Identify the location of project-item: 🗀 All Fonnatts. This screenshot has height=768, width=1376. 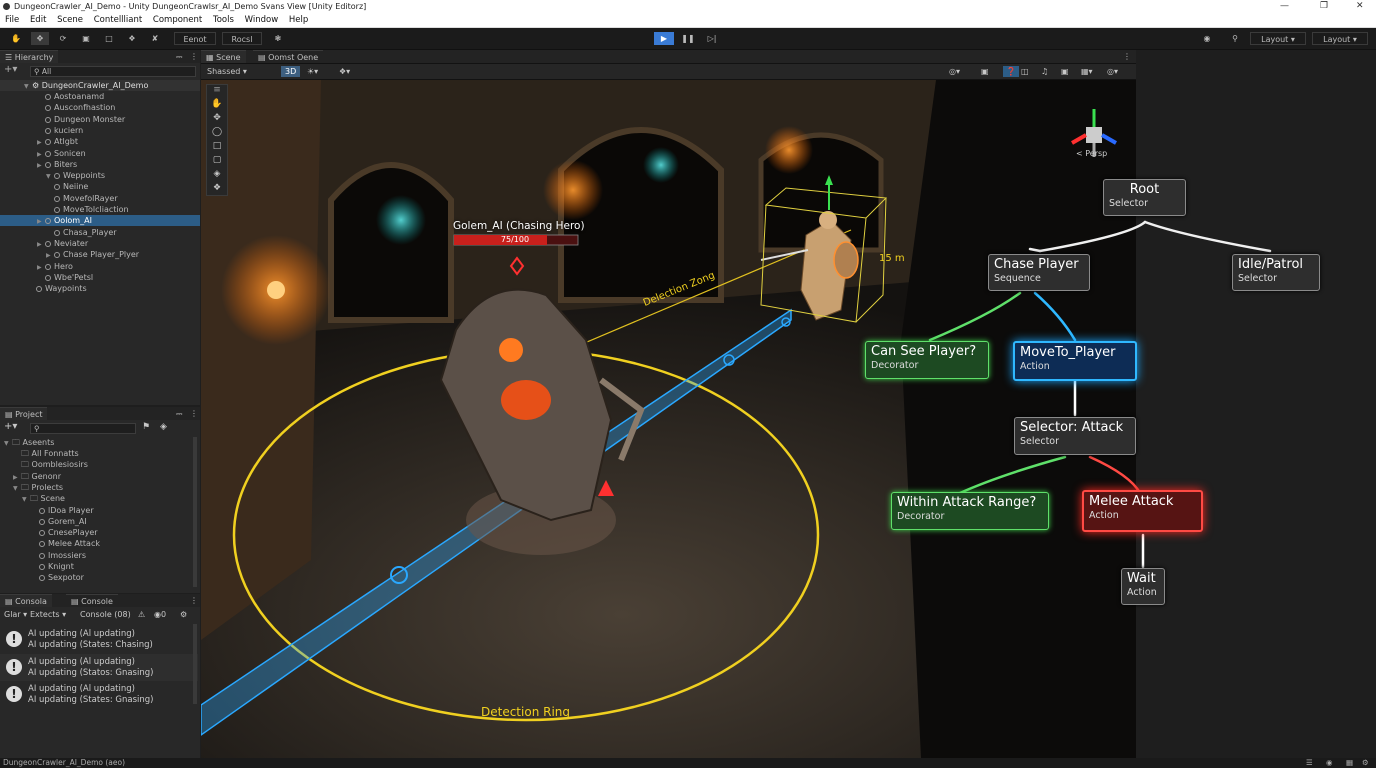
(95, 453).